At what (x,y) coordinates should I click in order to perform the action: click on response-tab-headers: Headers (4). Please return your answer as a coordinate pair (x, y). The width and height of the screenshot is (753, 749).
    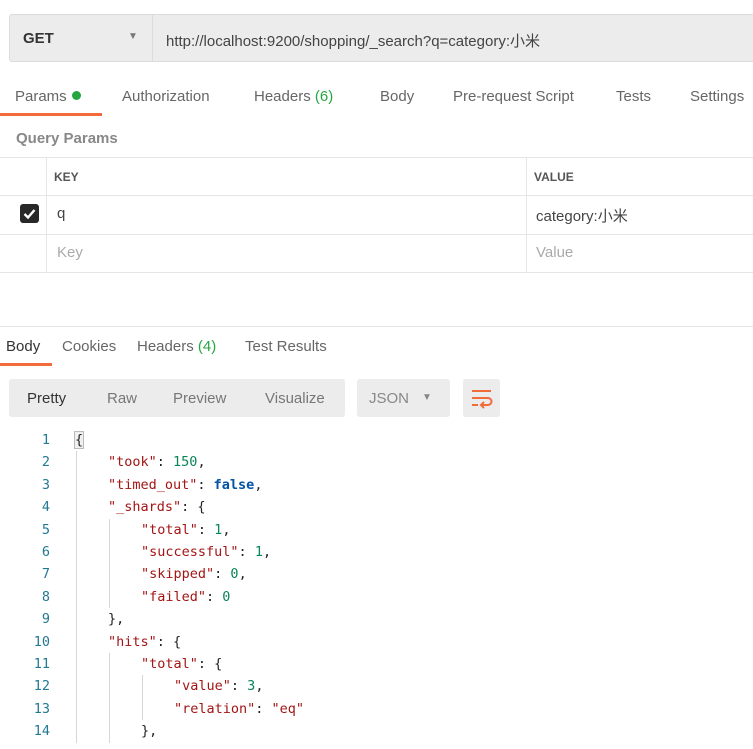
    Looking at the image, I should click on (176, 346).